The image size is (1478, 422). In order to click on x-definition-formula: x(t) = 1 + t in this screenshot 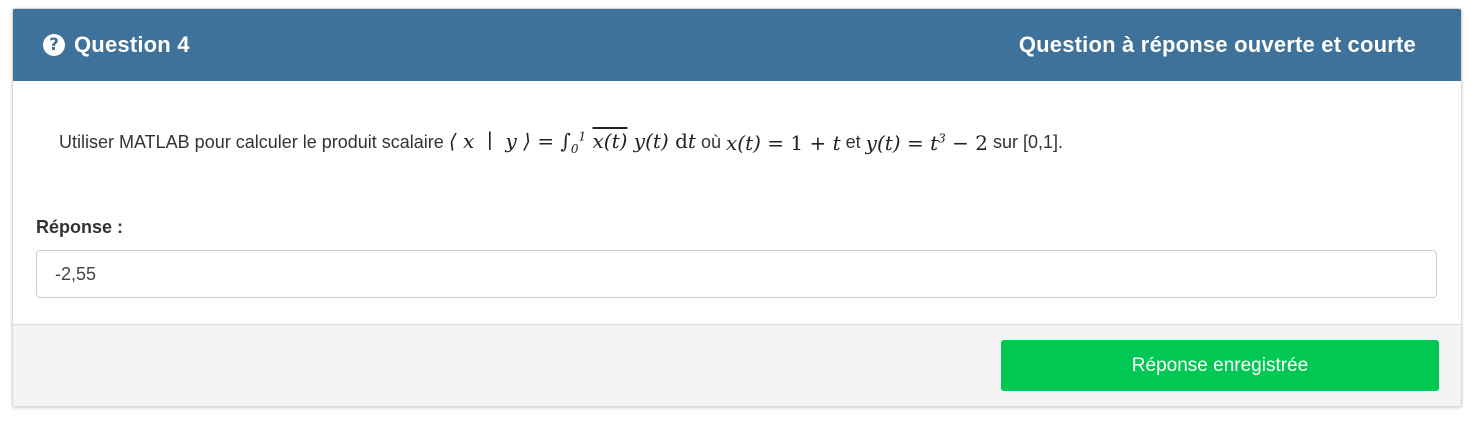, I will do `click(783, 142)`.